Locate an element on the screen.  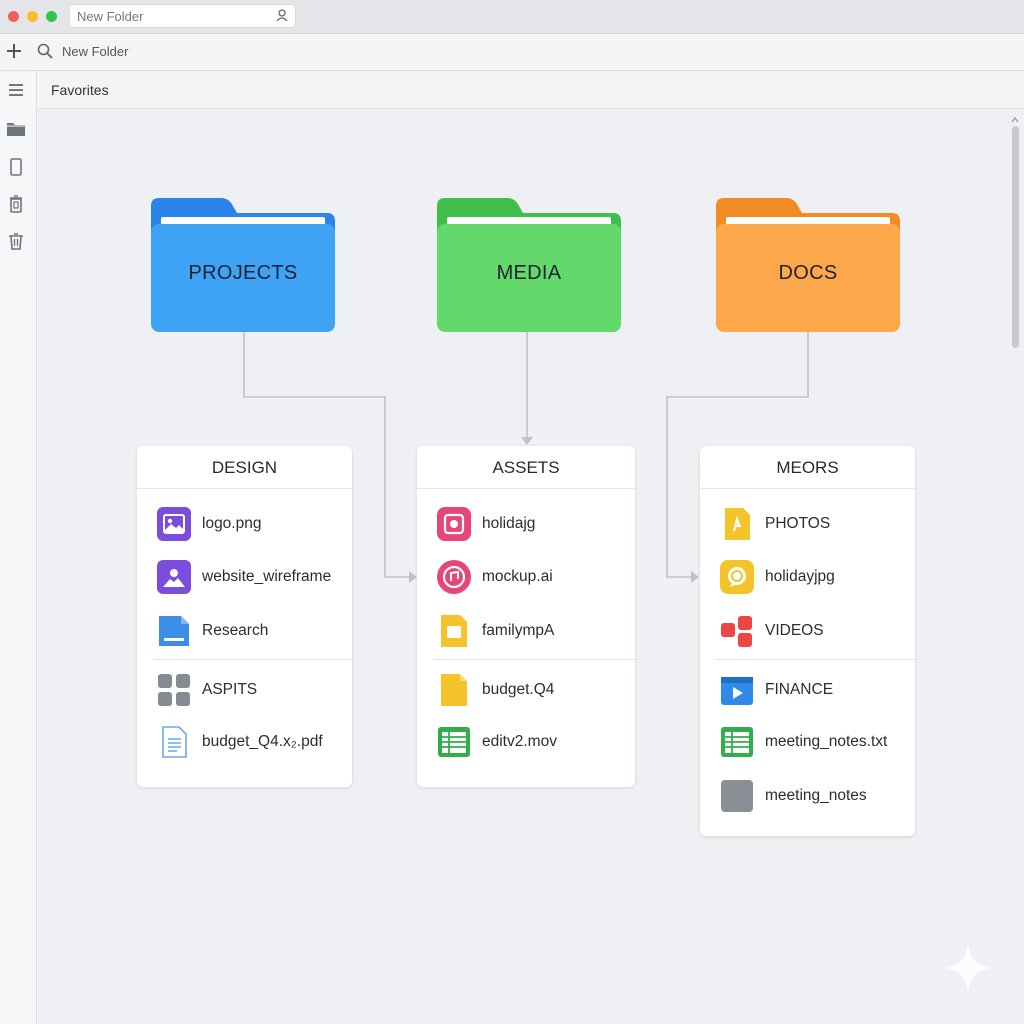
folder-media: MEDIA is located at coordinates (529, 264).